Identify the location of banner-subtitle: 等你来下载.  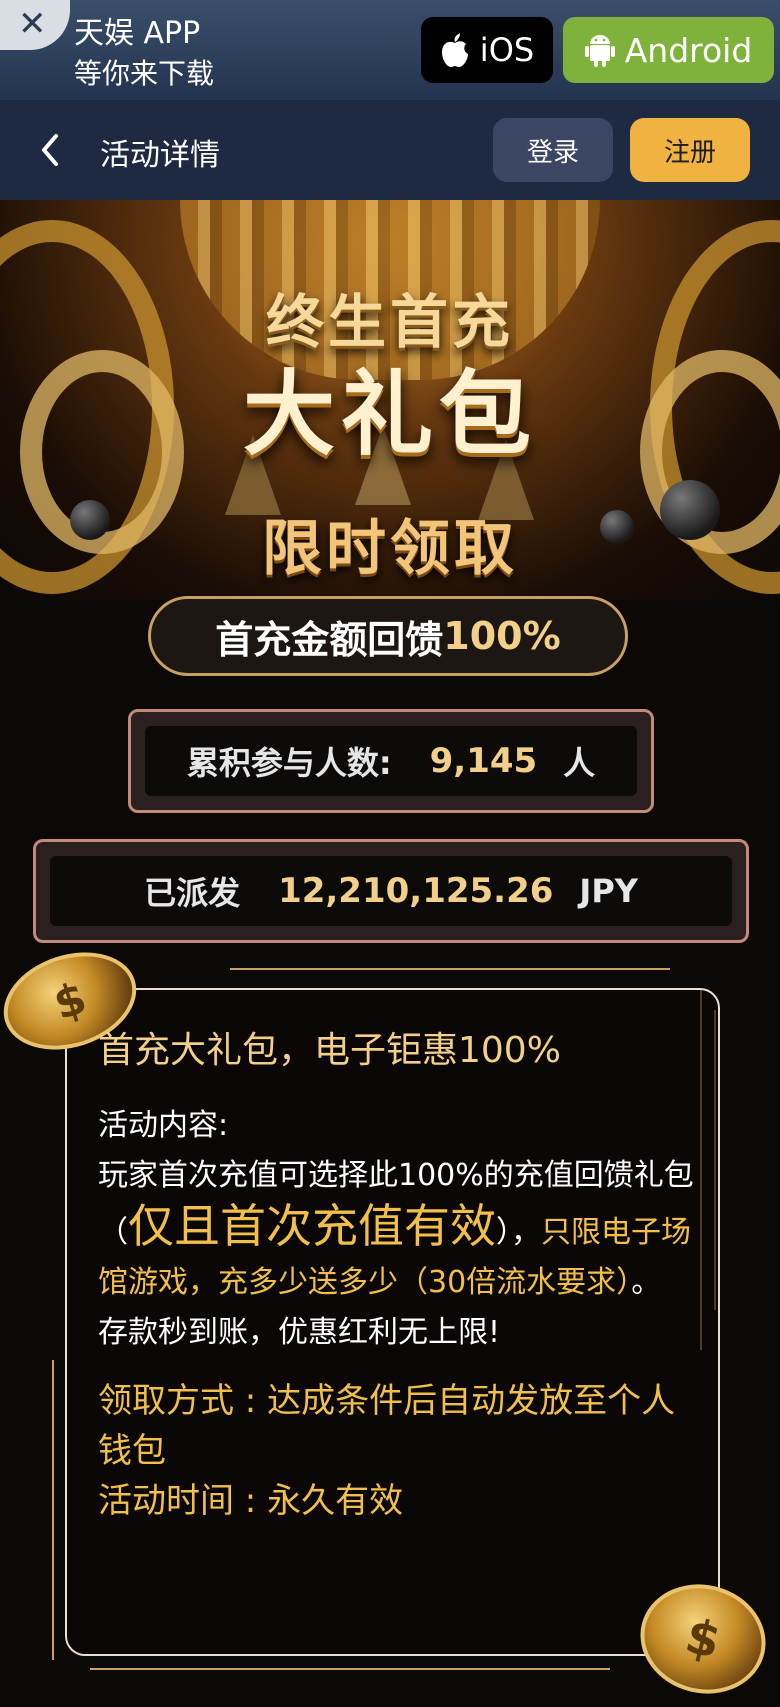
(144, 73).